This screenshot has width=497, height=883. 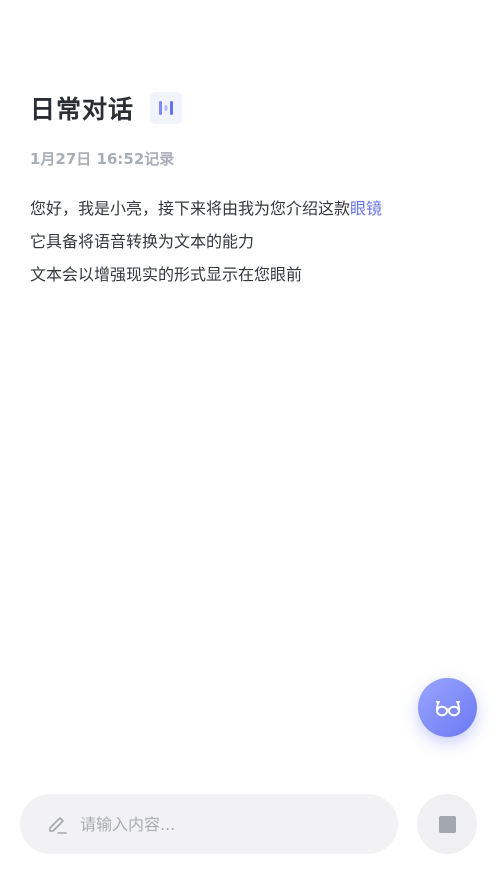 What do you see at coordinates (190, 208) in the screenshot?
I see `transcript-line-text: 您好，我是小亮，接下来将由我为您介绍这款` at bounding box center [190, 208].